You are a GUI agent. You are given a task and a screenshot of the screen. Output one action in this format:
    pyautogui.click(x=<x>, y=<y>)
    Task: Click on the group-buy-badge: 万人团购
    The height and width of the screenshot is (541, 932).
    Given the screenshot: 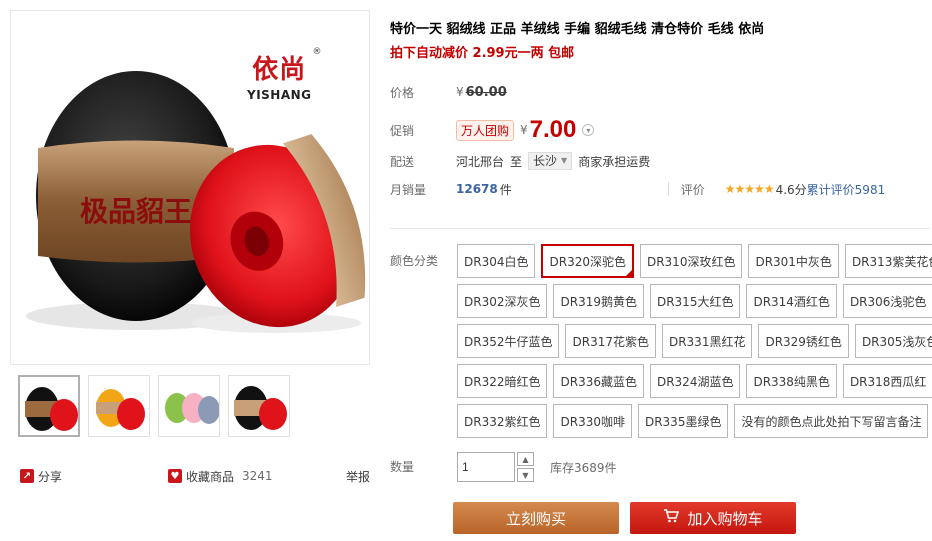 What is the action you would take?
    pyautogui.click(x=485, y=130)
    